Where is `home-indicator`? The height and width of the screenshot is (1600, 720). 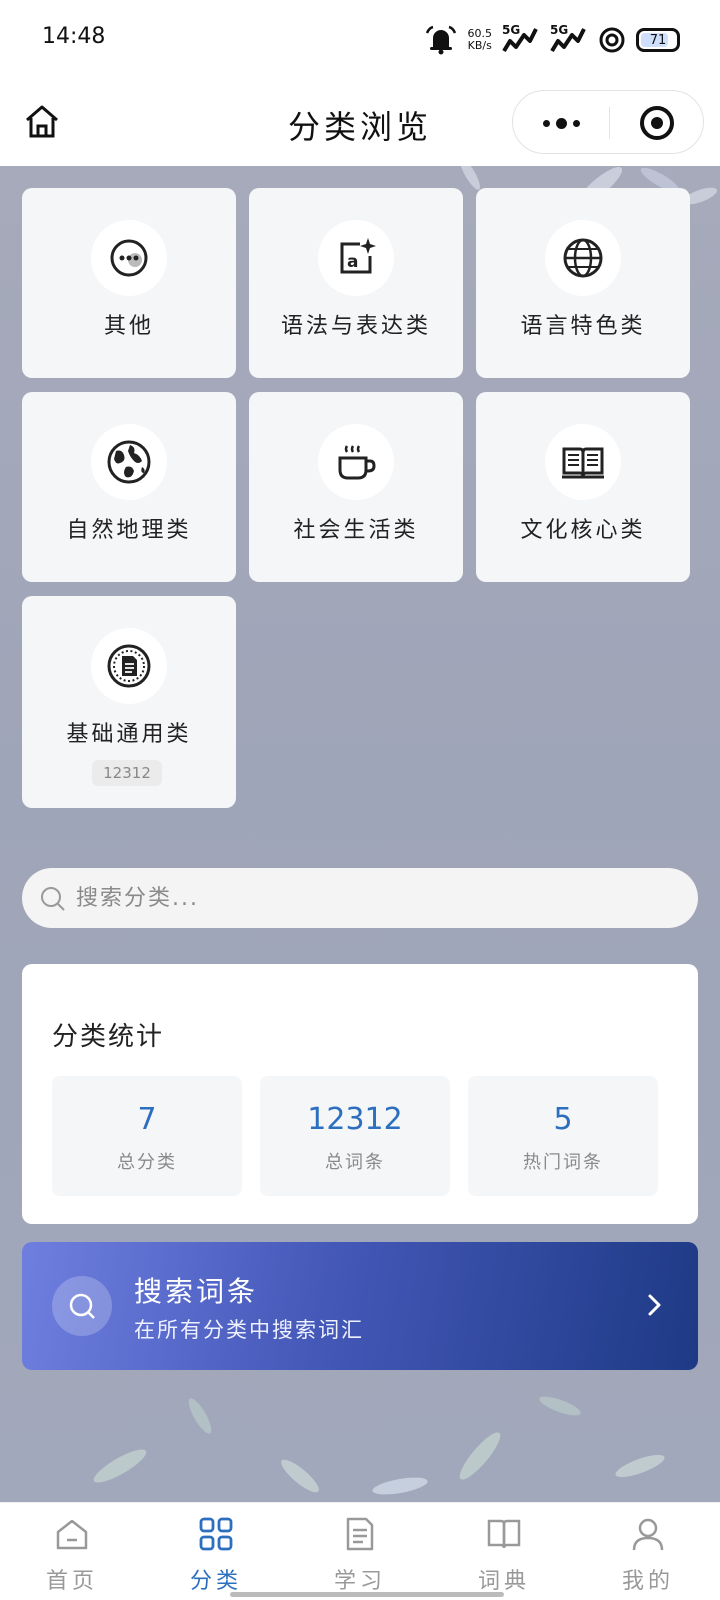 home-indicator is located at coordinates (367, 1594).